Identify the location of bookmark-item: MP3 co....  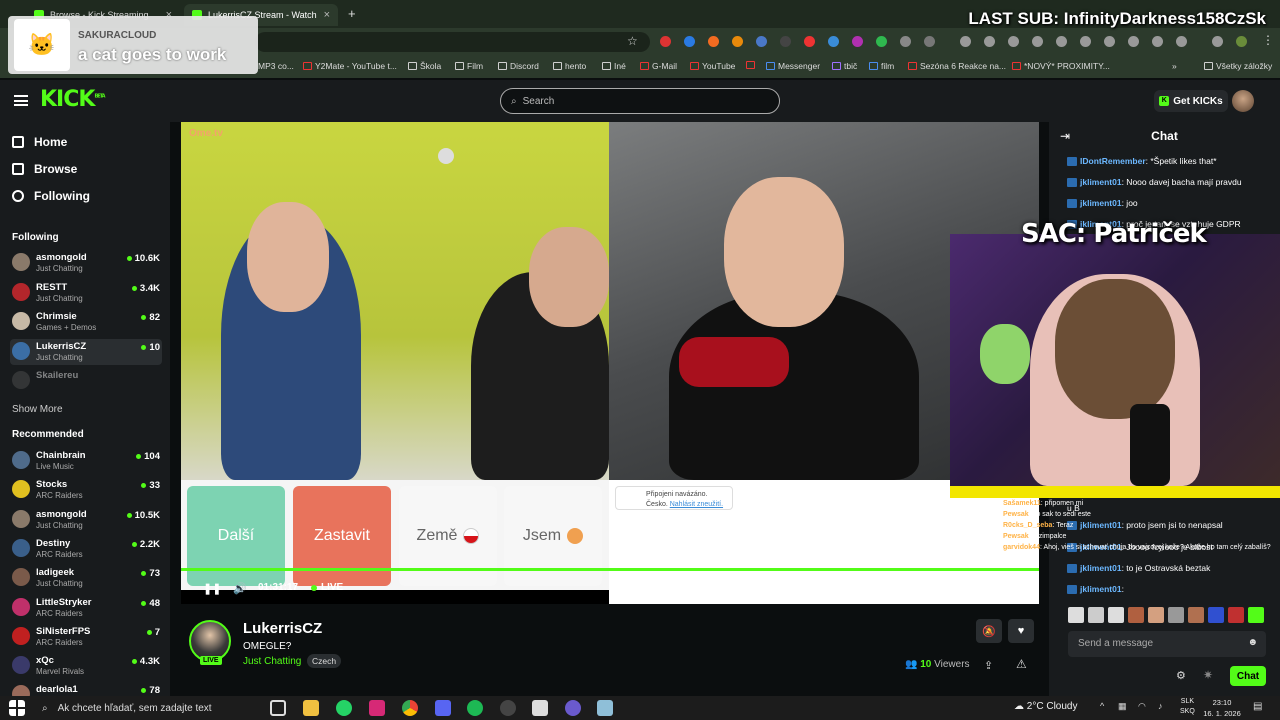
(276, 66).